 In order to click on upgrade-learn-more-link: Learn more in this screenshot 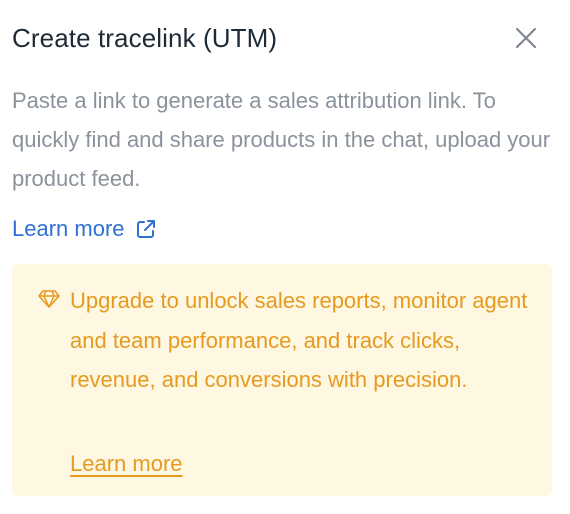, I will do `click(126, 464)`.